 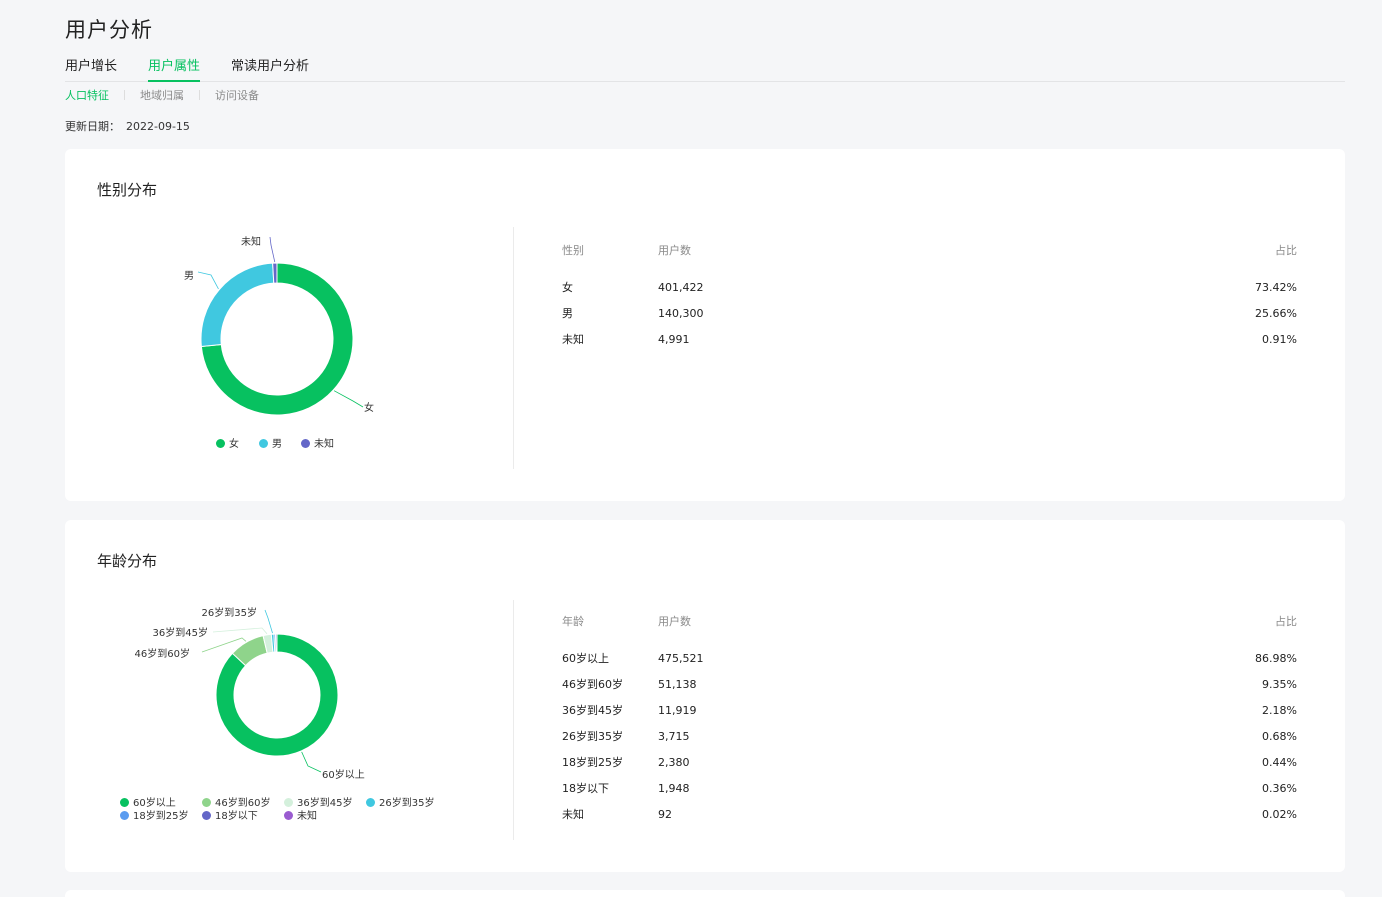 I want to click on table-cell: 0.36%, so click(x=1279, y=788).